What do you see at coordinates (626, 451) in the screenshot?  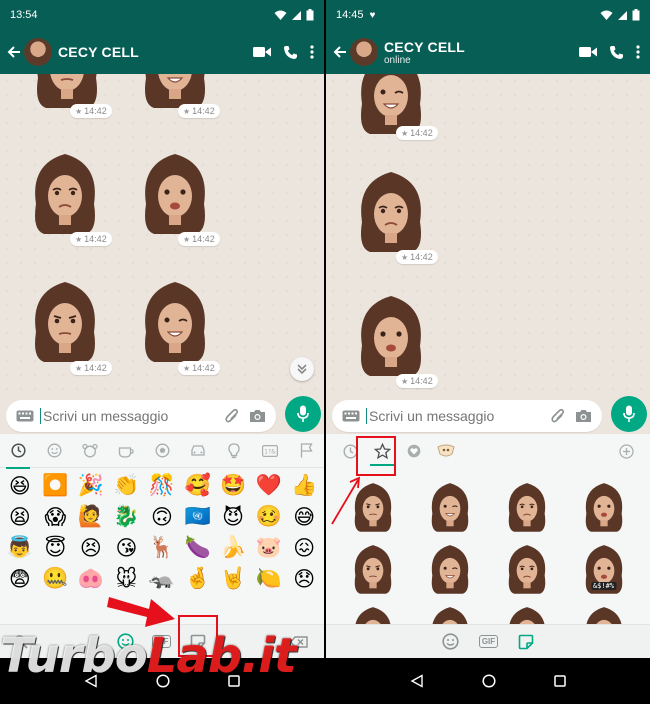 I see `tab-add-stickers` at bounding box center [626, 451].